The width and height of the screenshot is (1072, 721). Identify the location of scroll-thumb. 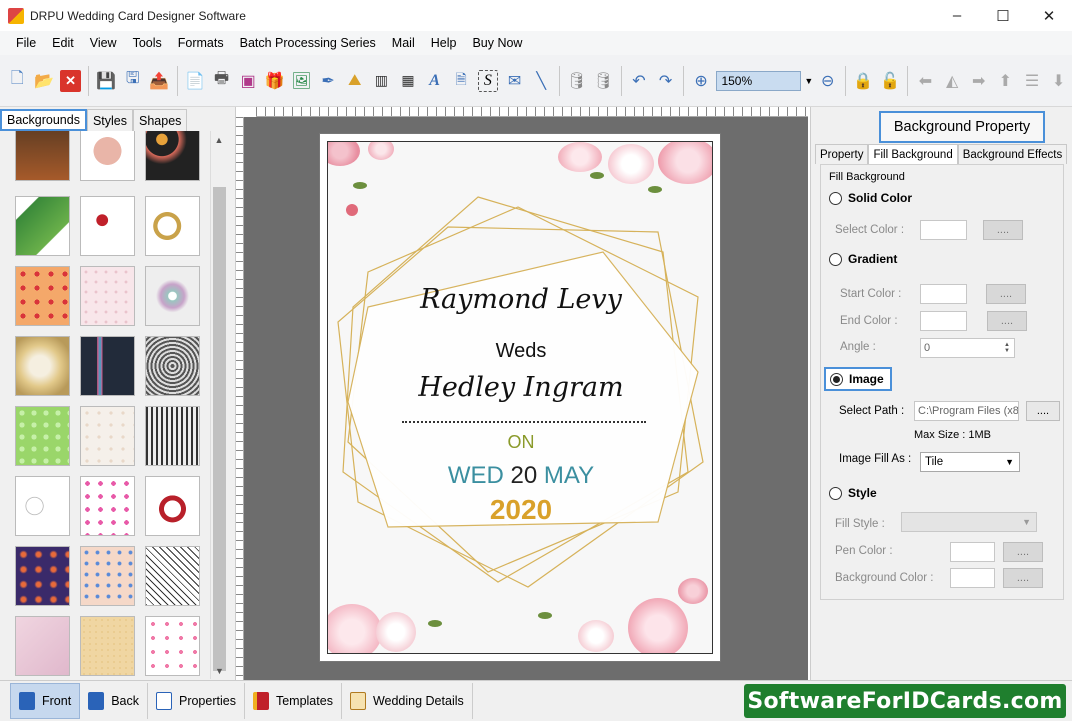
(219, 429).